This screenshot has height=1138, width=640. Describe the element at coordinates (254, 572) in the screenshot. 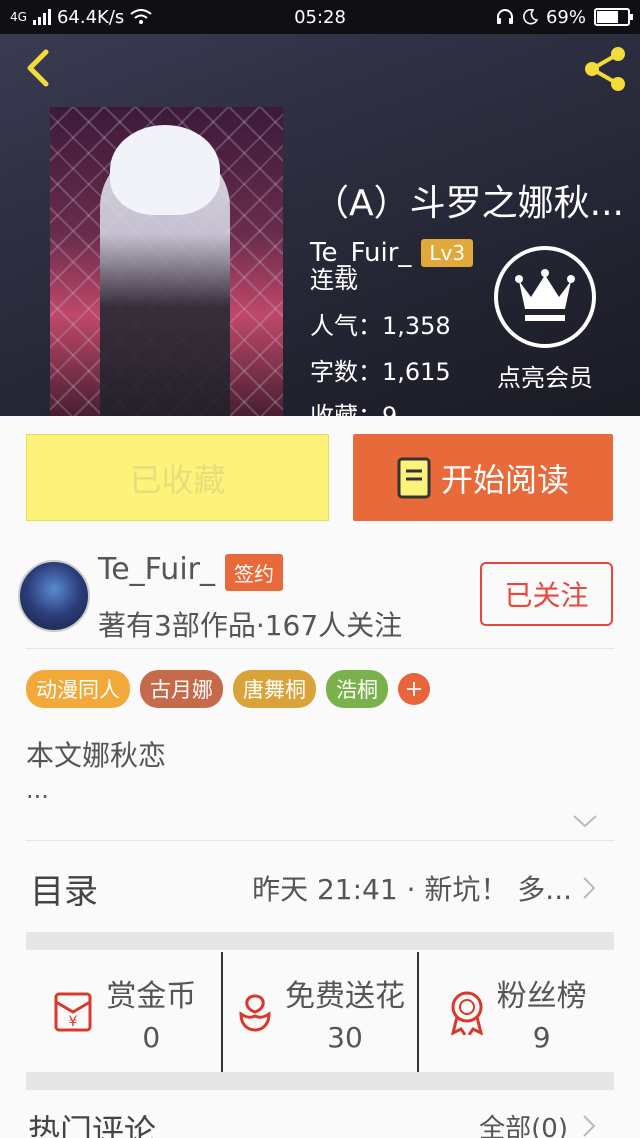

I see `signed-badge: 签约` at that location.